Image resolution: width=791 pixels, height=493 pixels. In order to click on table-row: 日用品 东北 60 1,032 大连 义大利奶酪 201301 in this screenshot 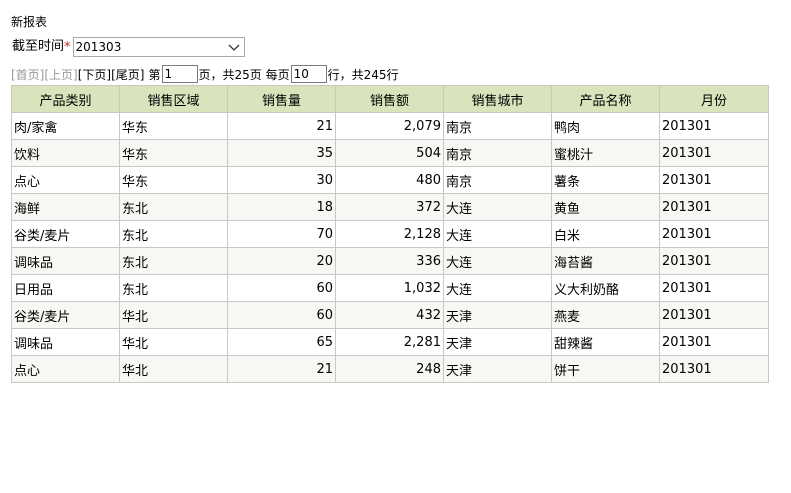, I will do `click(390, 288)`.